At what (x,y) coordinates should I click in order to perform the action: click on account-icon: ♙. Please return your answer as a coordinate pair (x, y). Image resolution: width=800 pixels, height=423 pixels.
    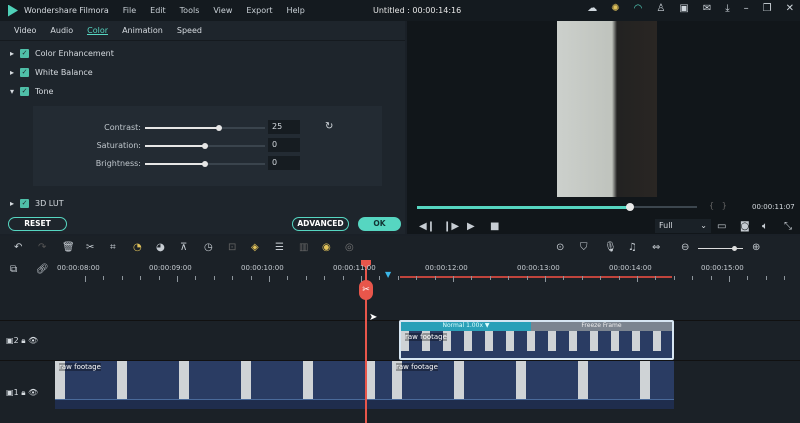
    Looking at the image, I should click on (660, 8).